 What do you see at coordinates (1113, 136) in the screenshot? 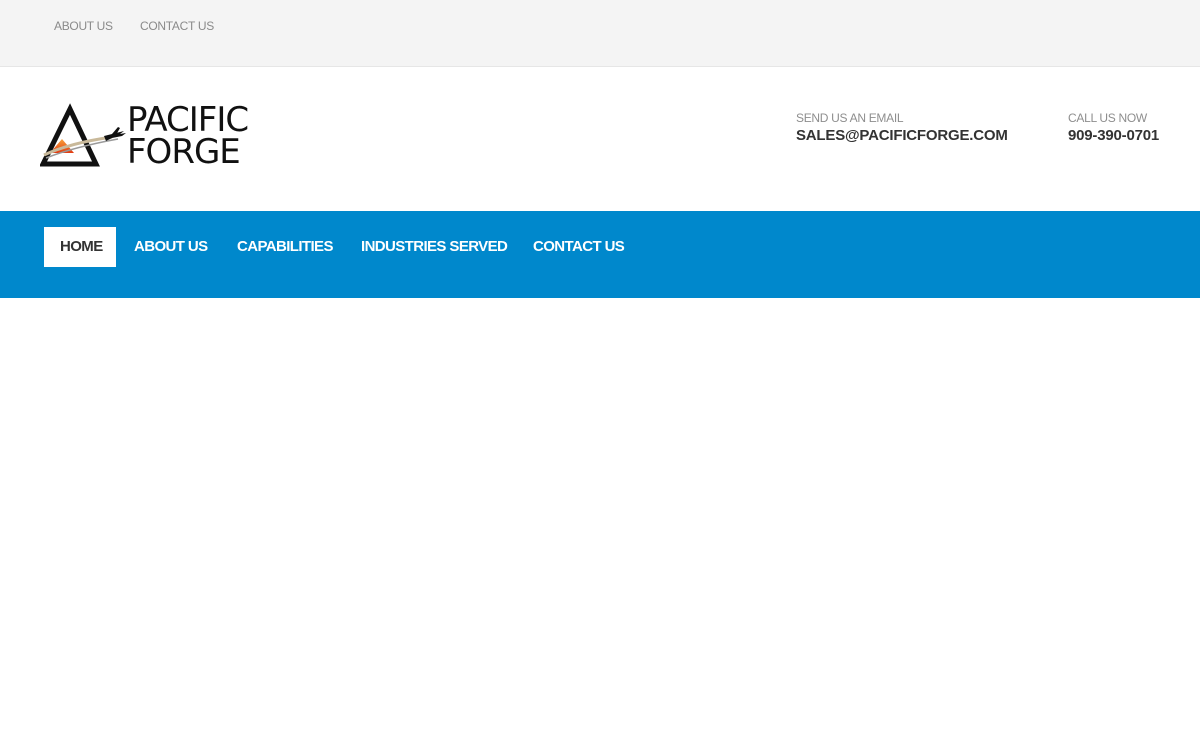
I see `phone-link: 909-390-0701` at bounding box center [1113, 136].